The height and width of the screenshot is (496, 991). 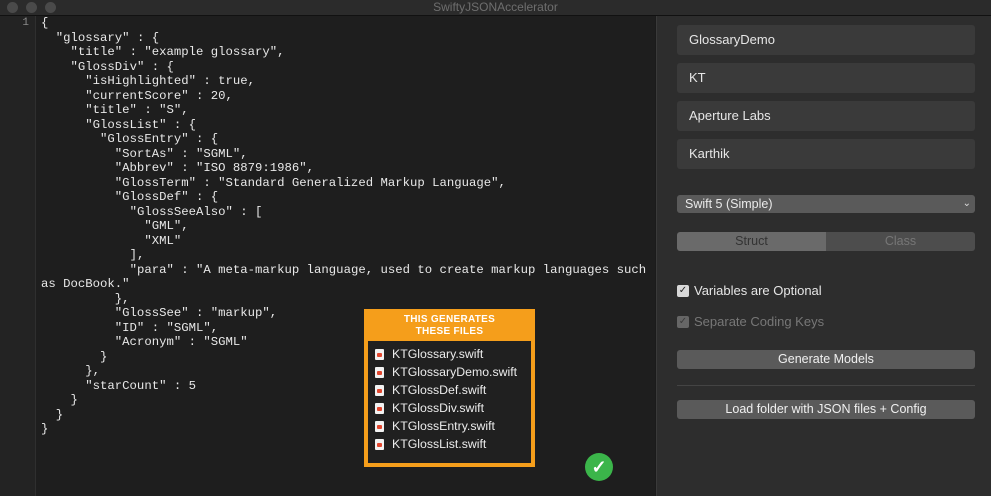 I want to click on file-item: KTGlossDiv.swift, so click(x=449, y=408).